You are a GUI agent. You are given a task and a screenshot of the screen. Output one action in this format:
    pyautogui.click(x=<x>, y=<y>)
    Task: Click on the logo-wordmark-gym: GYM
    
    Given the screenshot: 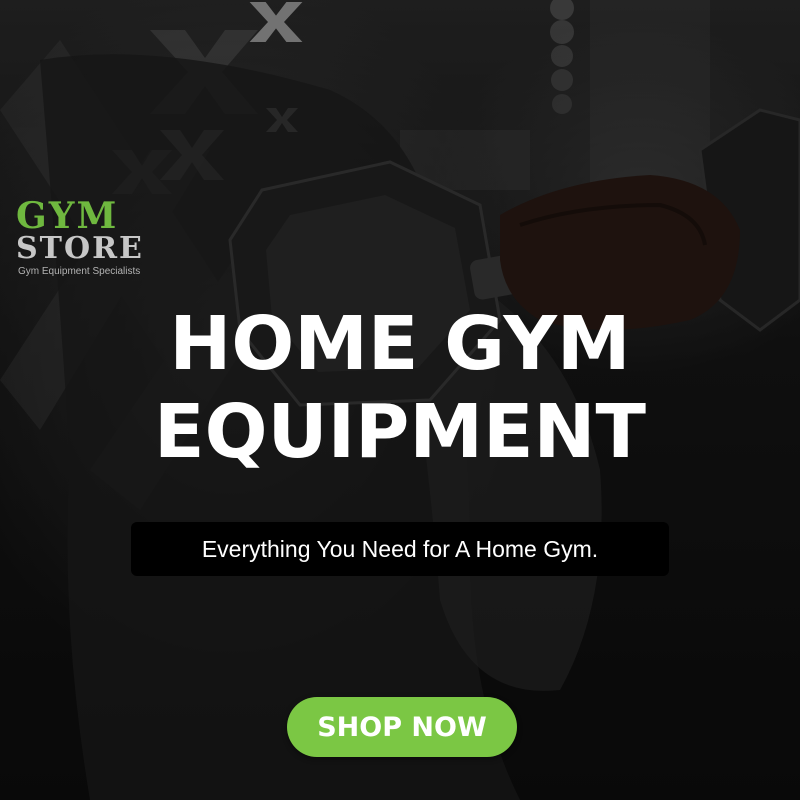 What is the action you would take?
    pyautogui.click(x=67, y=216)
    